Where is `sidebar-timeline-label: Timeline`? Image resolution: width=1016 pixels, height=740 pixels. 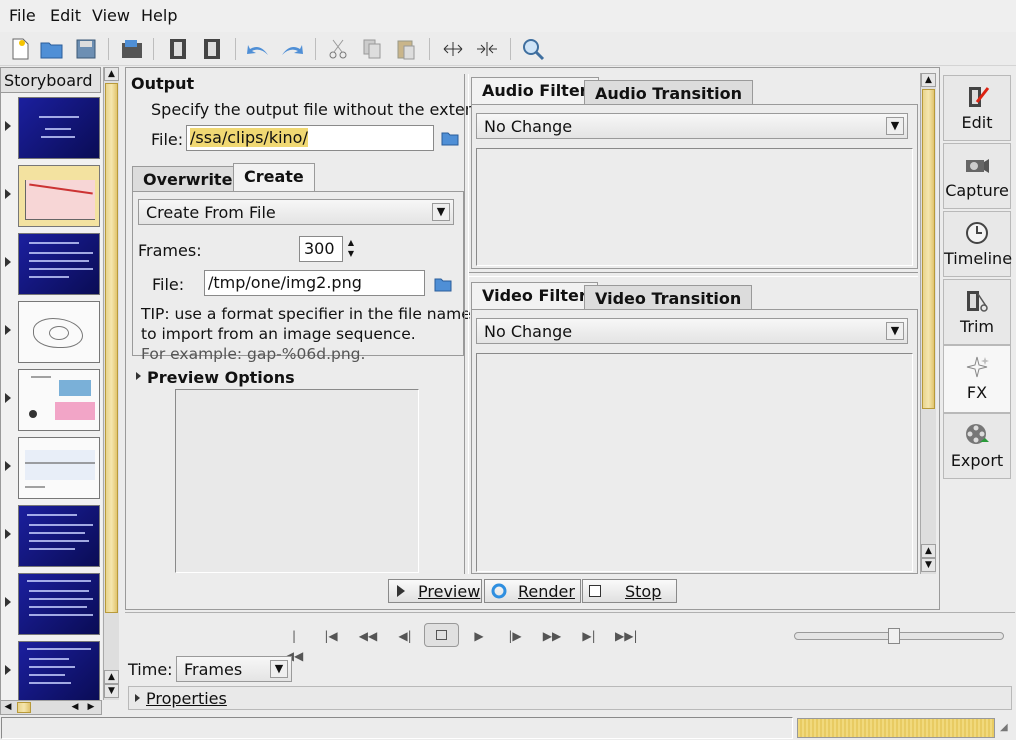 sidebar-timeline-label: Timeline is located at coordinates (978, 258).